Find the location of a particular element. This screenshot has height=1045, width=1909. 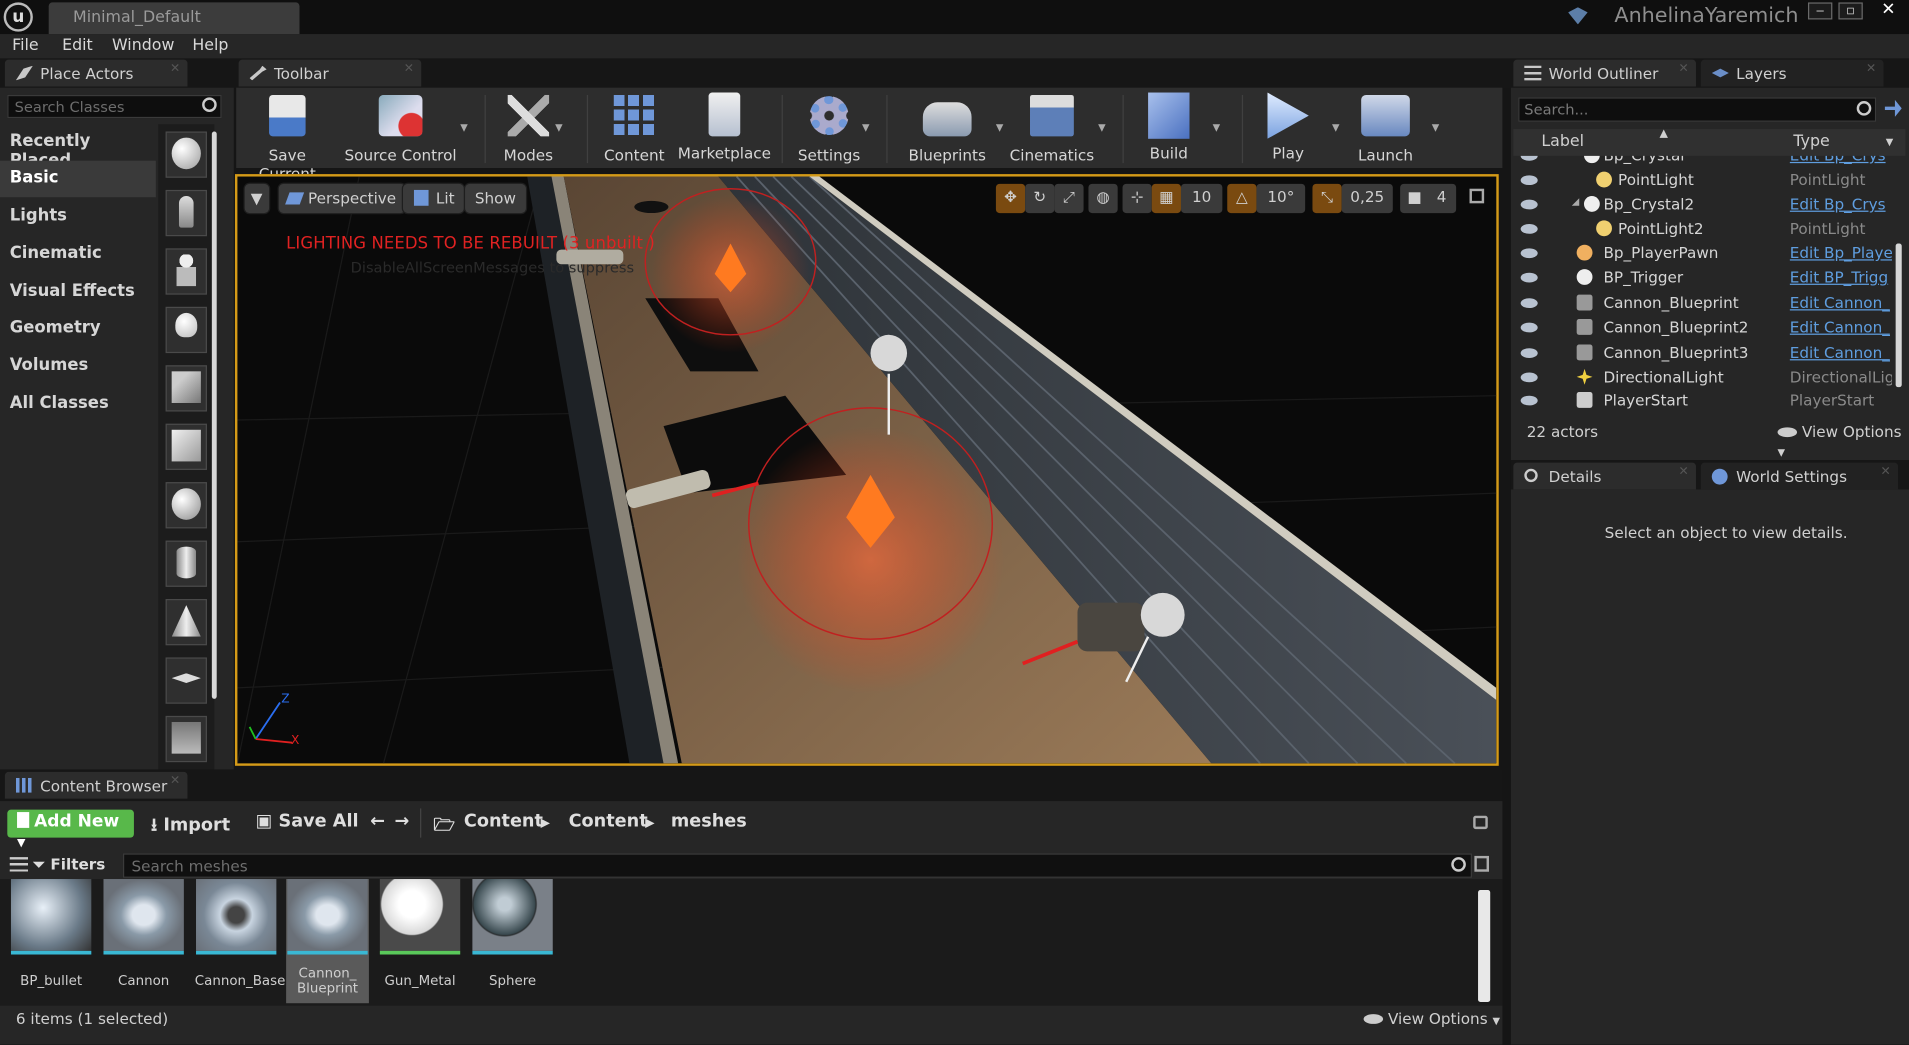

project-tab: Minimal_Default is located at coordinates (174, 18).